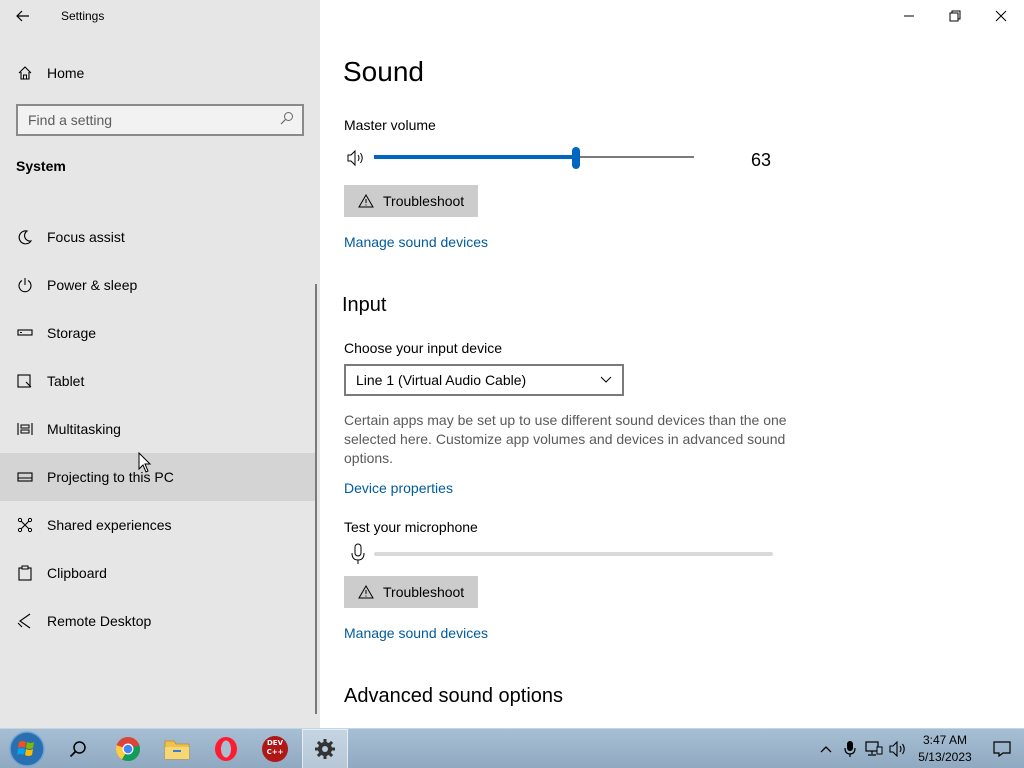 The image size is (1024, 768). What do you see at coordinates (383, 71) in the screenshot?
I see `page-title: Sound` at bounding box center [383, 71].